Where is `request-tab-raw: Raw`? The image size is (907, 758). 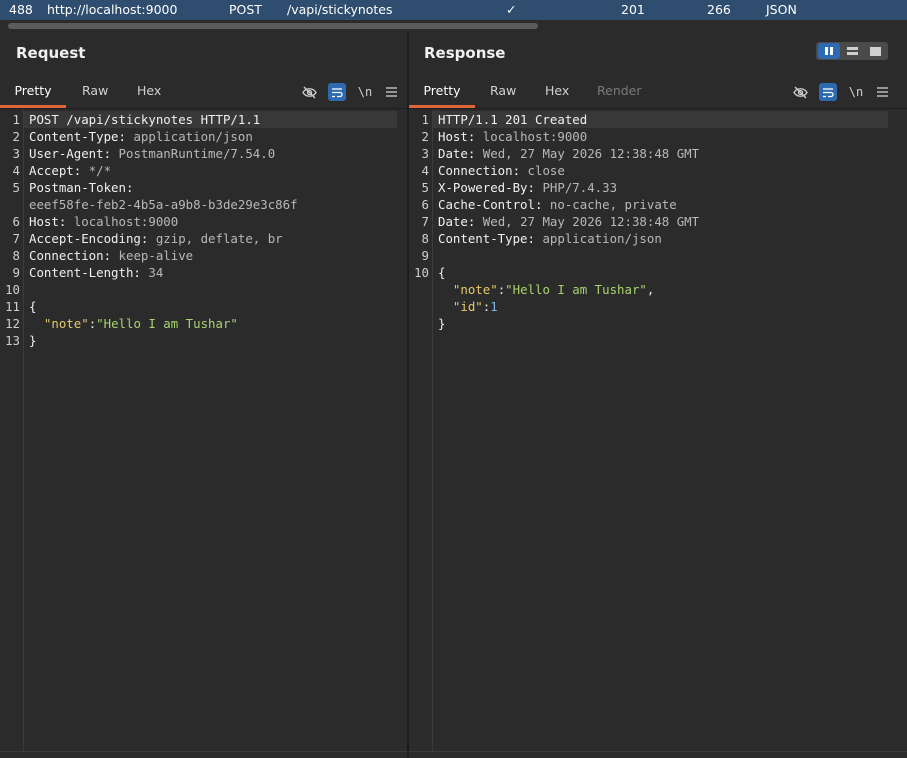
request-tab-raw: Raw is located at coordinates (95, 92).